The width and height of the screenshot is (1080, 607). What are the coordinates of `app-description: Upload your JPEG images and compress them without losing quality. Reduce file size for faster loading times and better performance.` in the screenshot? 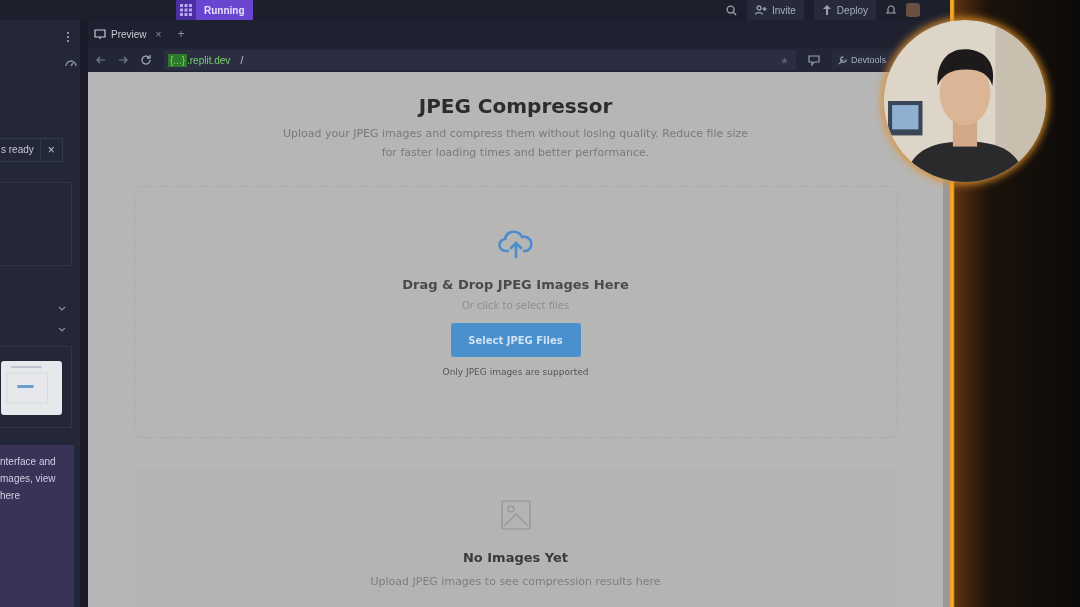 It's located at (515, 143).